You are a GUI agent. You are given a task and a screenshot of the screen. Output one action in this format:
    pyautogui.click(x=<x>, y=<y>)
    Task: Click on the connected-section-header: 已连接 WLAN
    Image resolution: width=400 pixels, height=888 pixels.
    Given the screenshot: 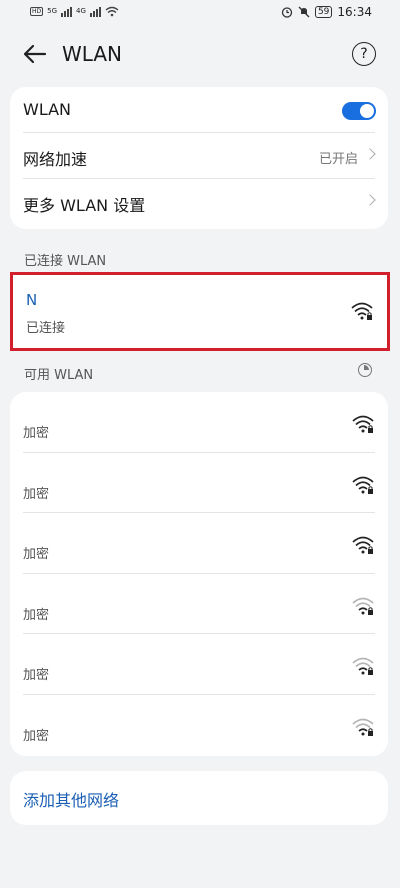 What is the action you would take?
    pyautogui.click(x=65, y=261)
    